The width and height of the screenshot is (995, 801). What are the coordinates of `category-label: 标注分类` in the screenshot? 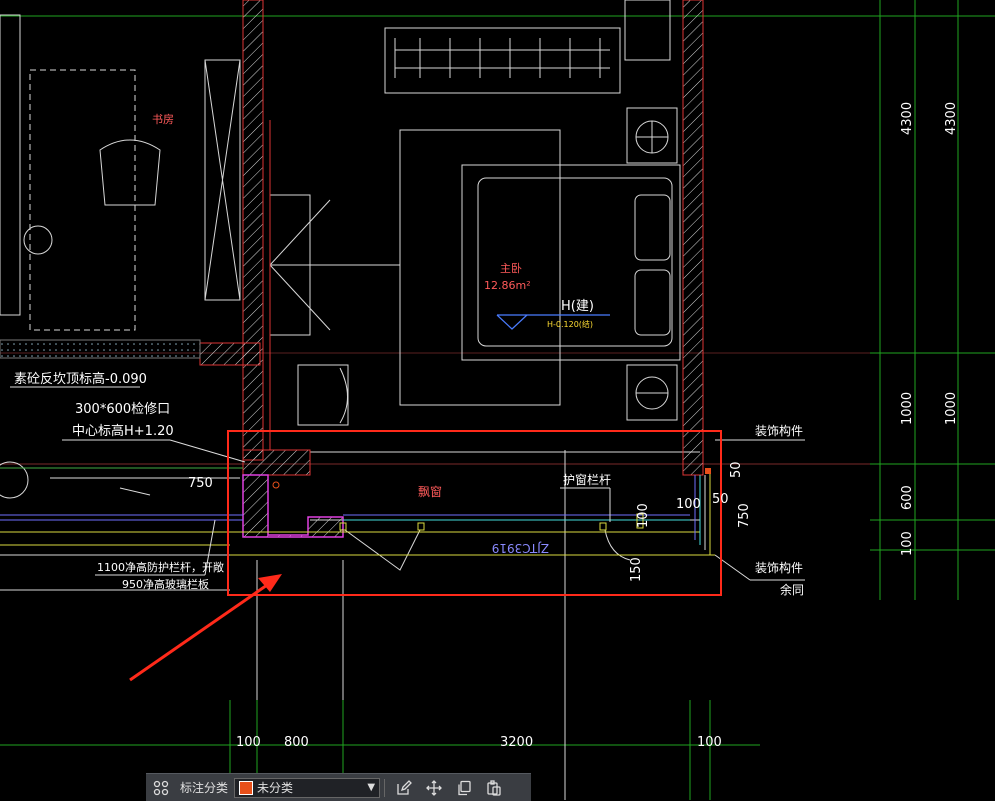 It's located at (204, 788).